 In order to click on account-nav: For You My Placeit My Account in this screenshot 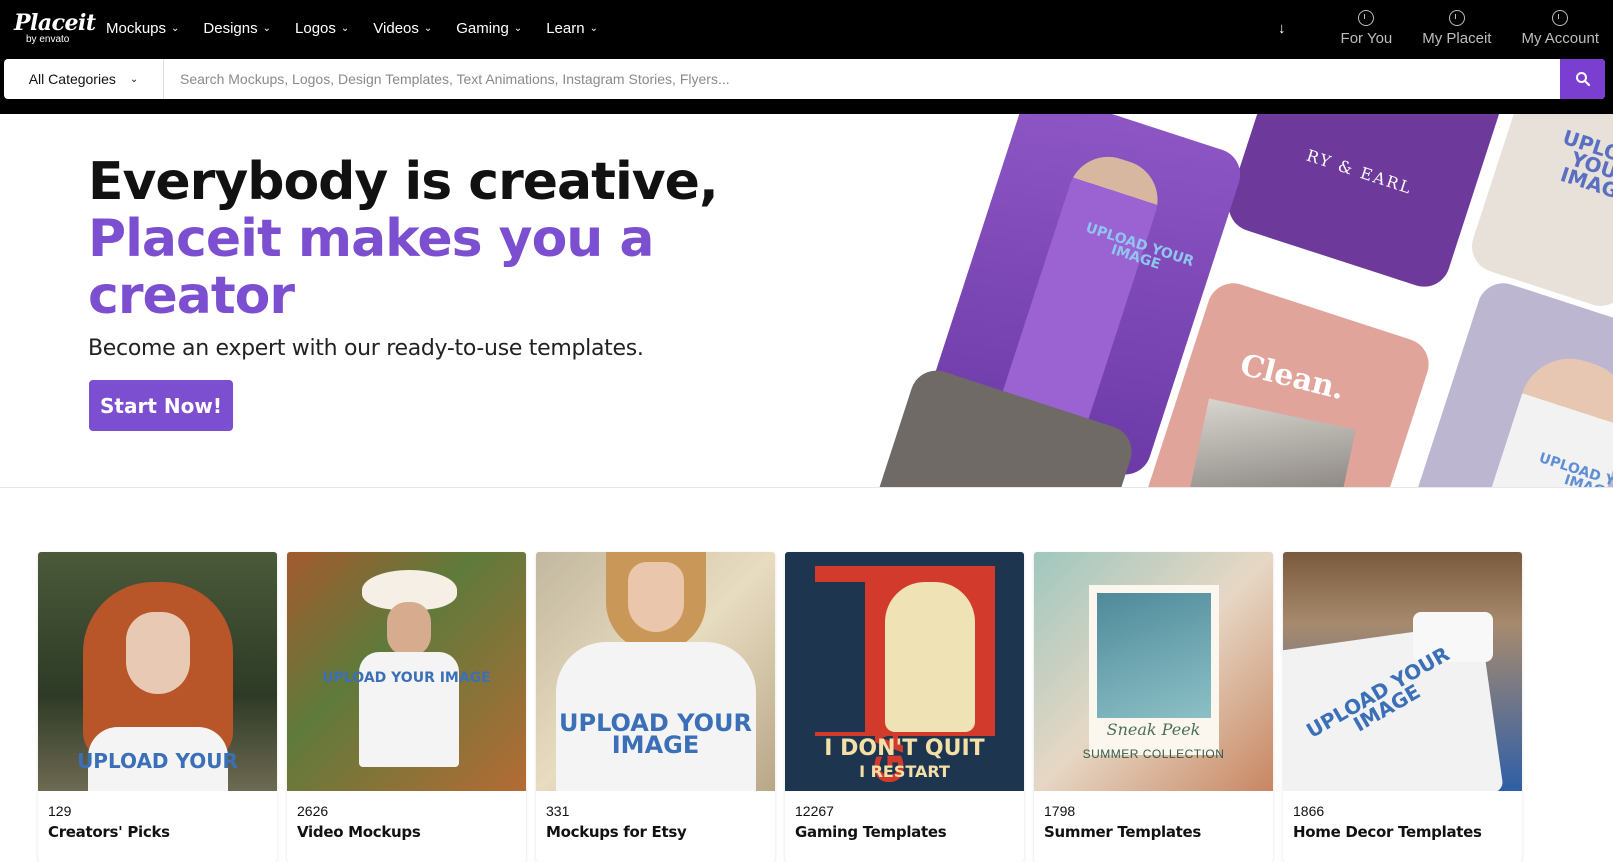, I will do `click(1470, 27)`.